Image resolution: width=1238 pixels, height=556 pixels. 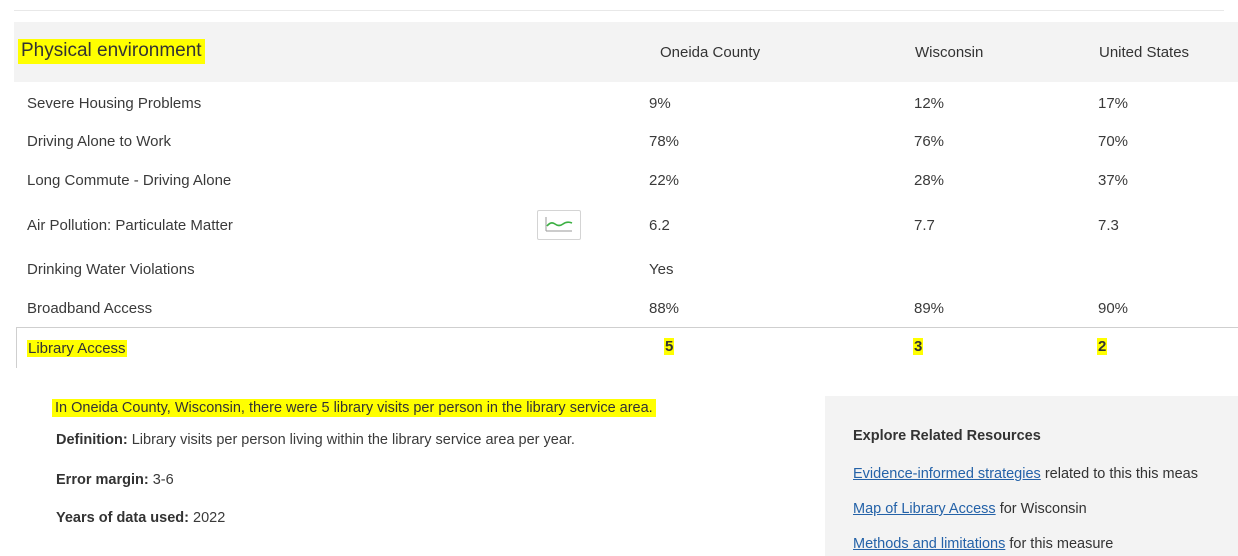 What do you see at coordinates (918, 346) in the screenshot?
I see `library-state-value: 3` at bounding box center [918, 346].